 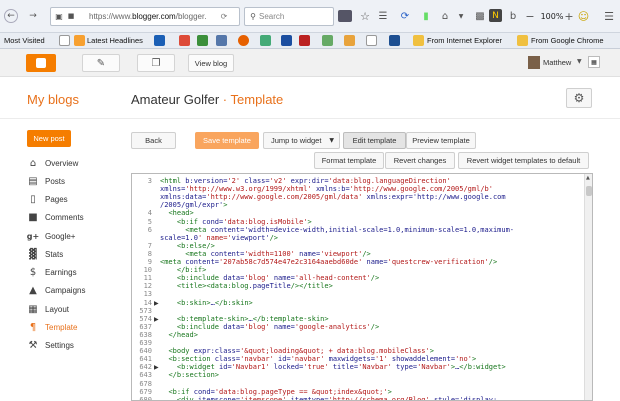 What do you see at coordinates (194, 205) in the screenshot?
I see `code-line: /2005/gml/expr'>` at bounding box center [194, 205].